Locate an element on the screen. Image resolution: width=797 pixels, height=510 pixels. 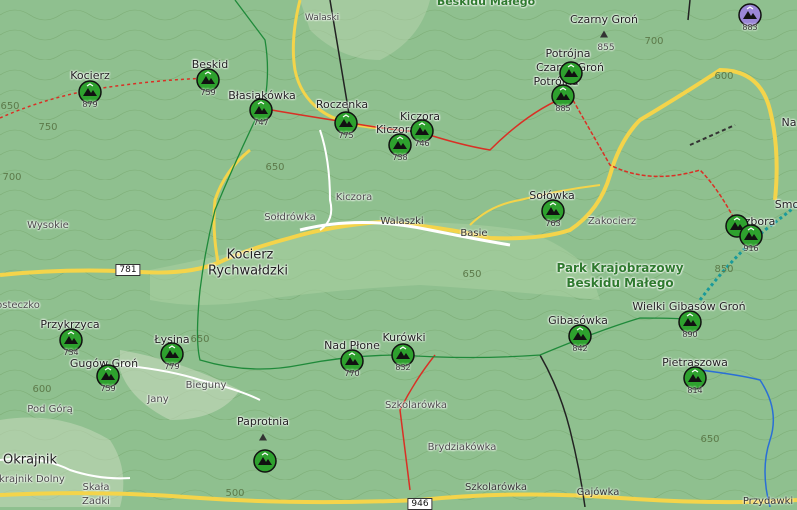
peak-elevation: 916 is located at coordinates (751, 248).